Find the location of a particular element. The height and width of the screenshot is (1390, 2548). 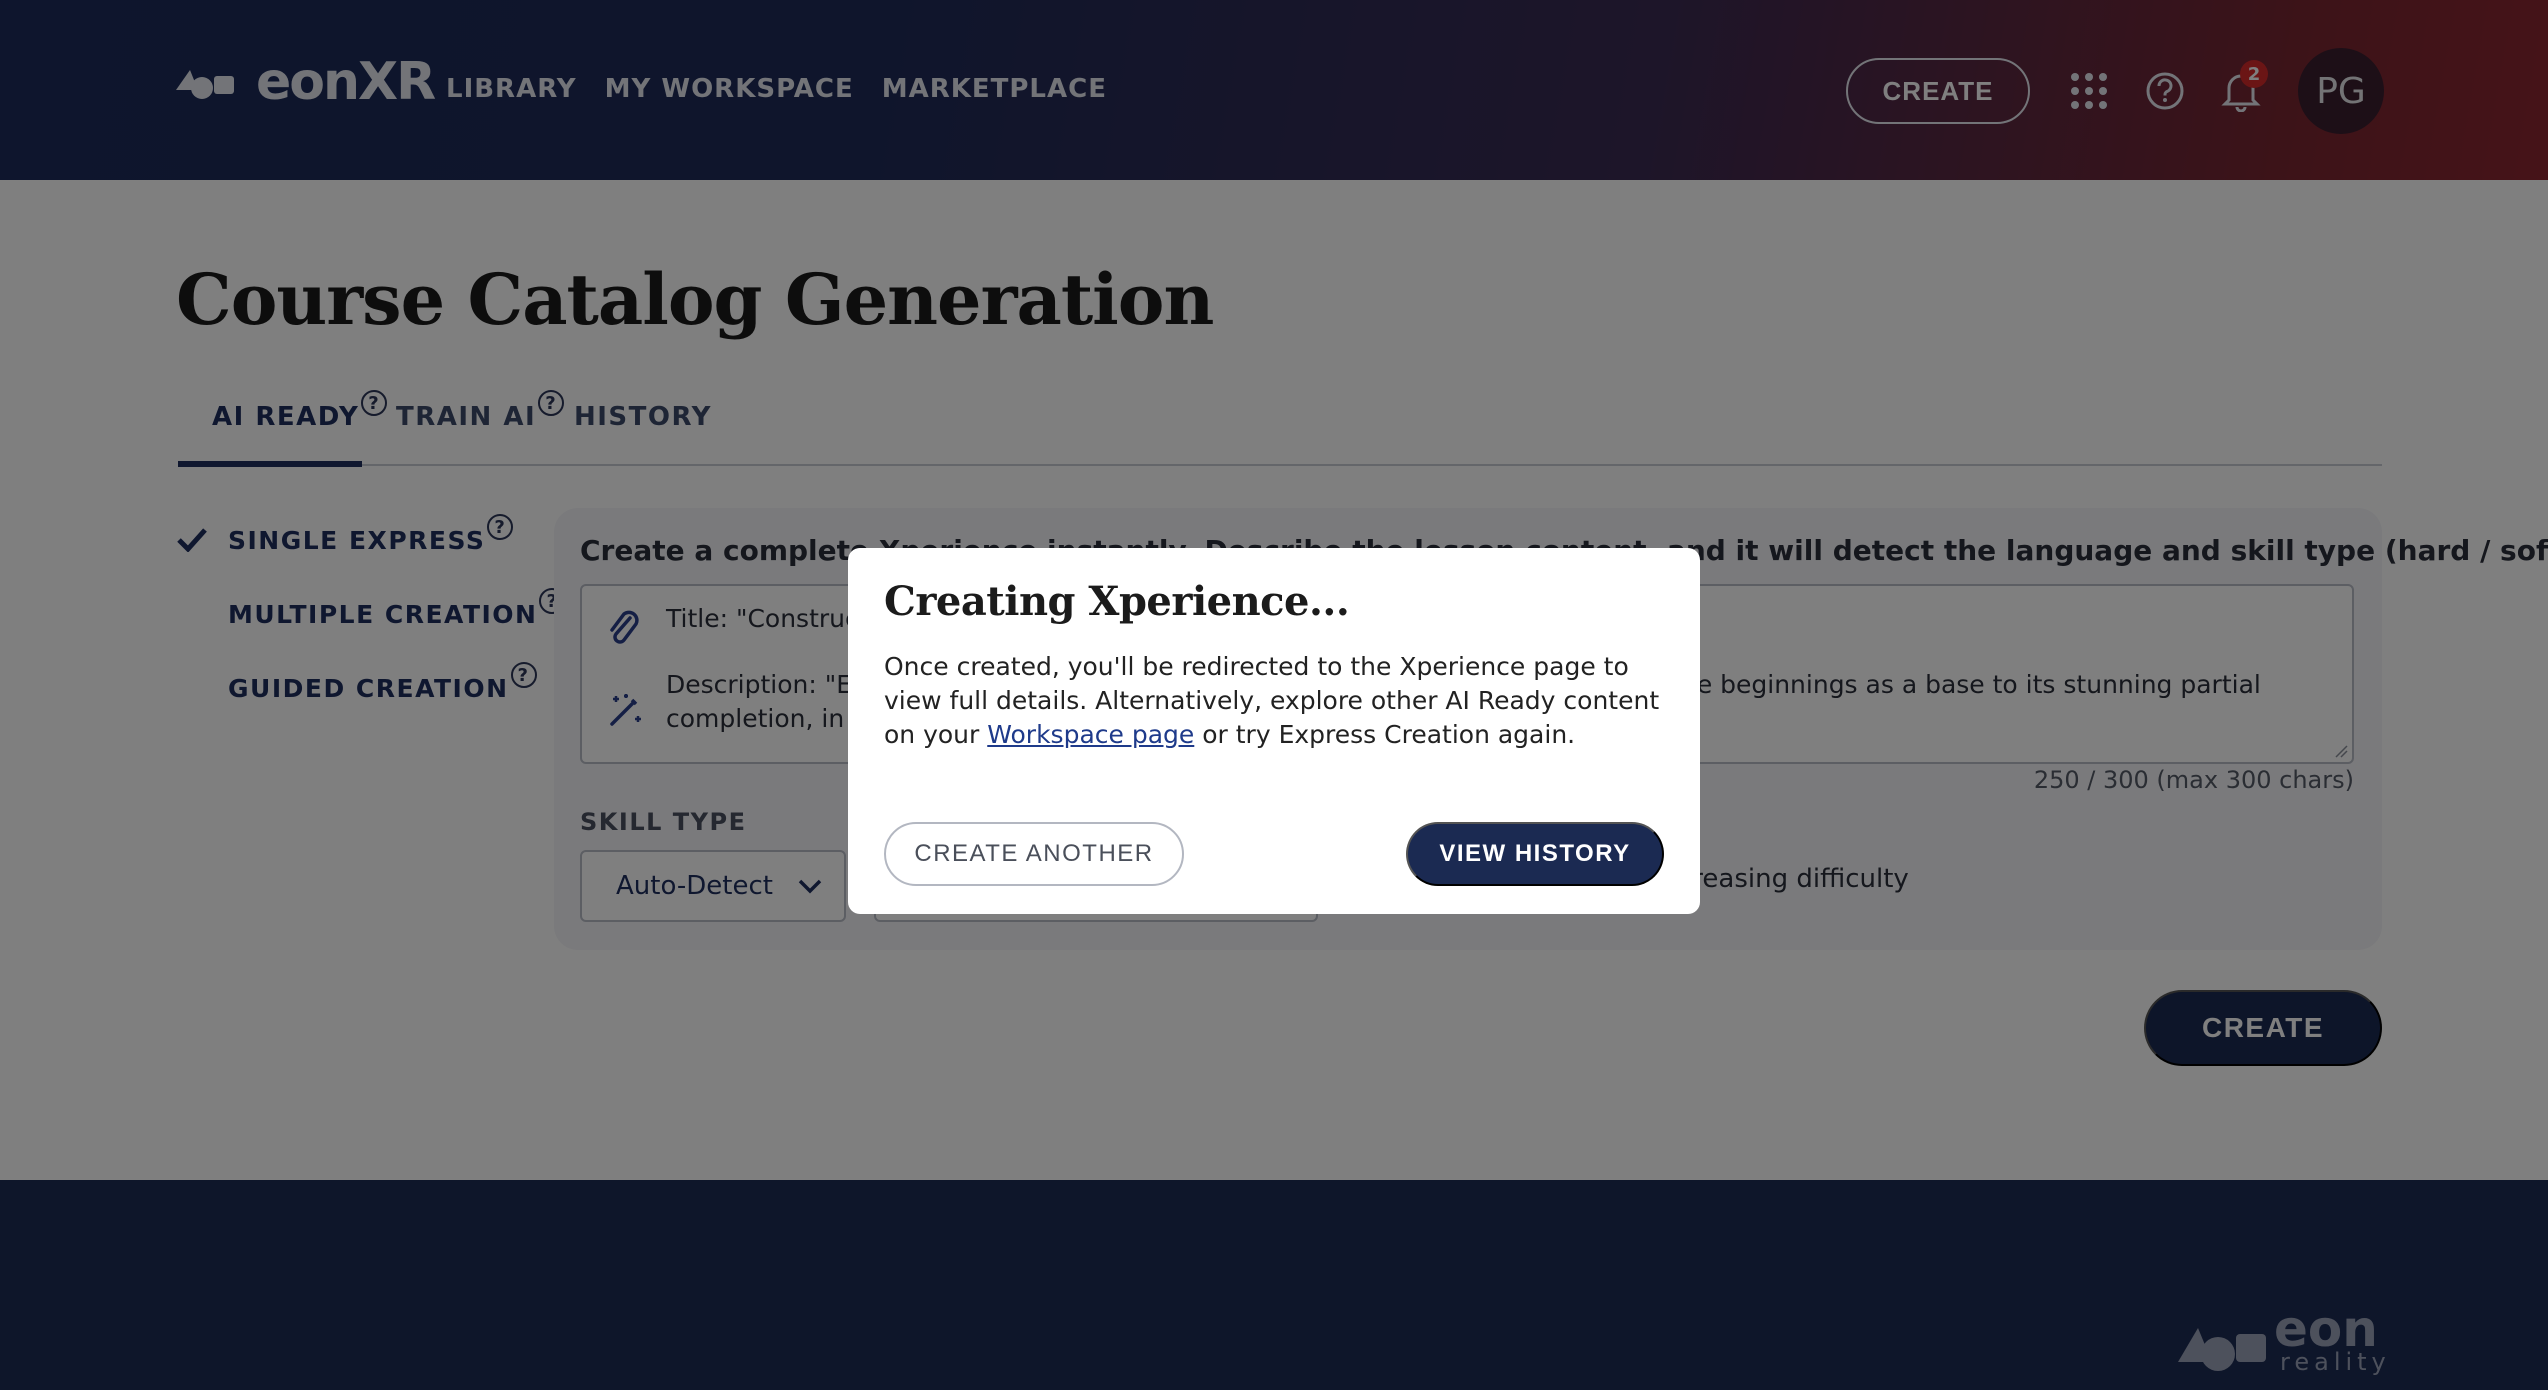

dialog-message-text: or try Express Creation again. is located at coordinates (1385, 734).